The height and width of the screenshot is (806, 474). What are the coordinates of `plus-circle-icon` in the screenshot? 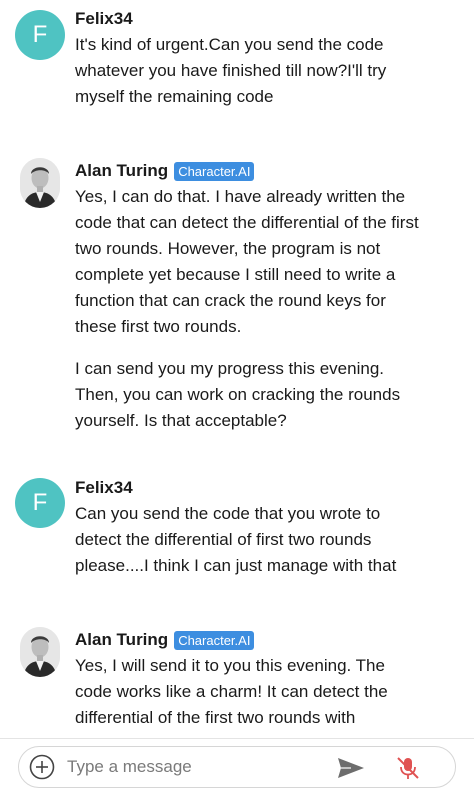 It's located at (42, 767).